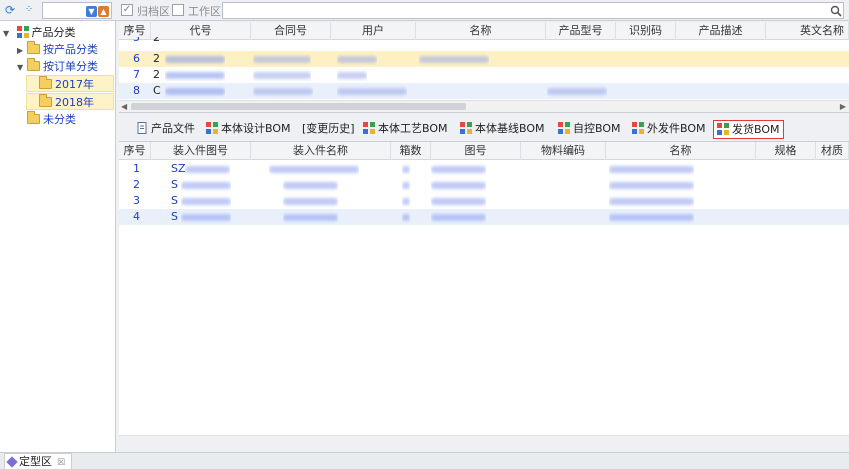 This screenshot has height=469, width=849. I want to click on tab-label: [变更历史], so click(328, 128).